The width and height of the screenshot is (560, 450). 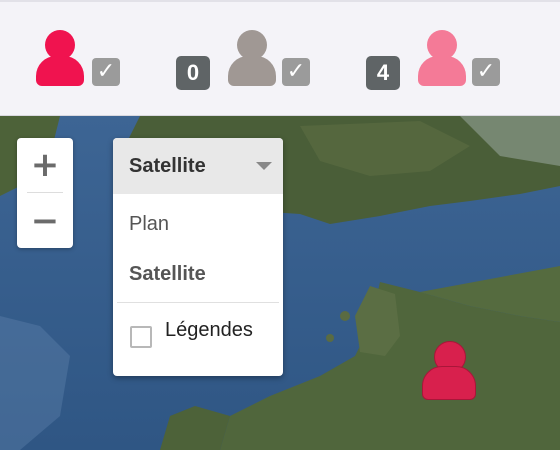 What do you see at coordinates (106, 72) in the screenshot?
I see `filter-red-checkbox: ✓` at bounding box center [106, 72].